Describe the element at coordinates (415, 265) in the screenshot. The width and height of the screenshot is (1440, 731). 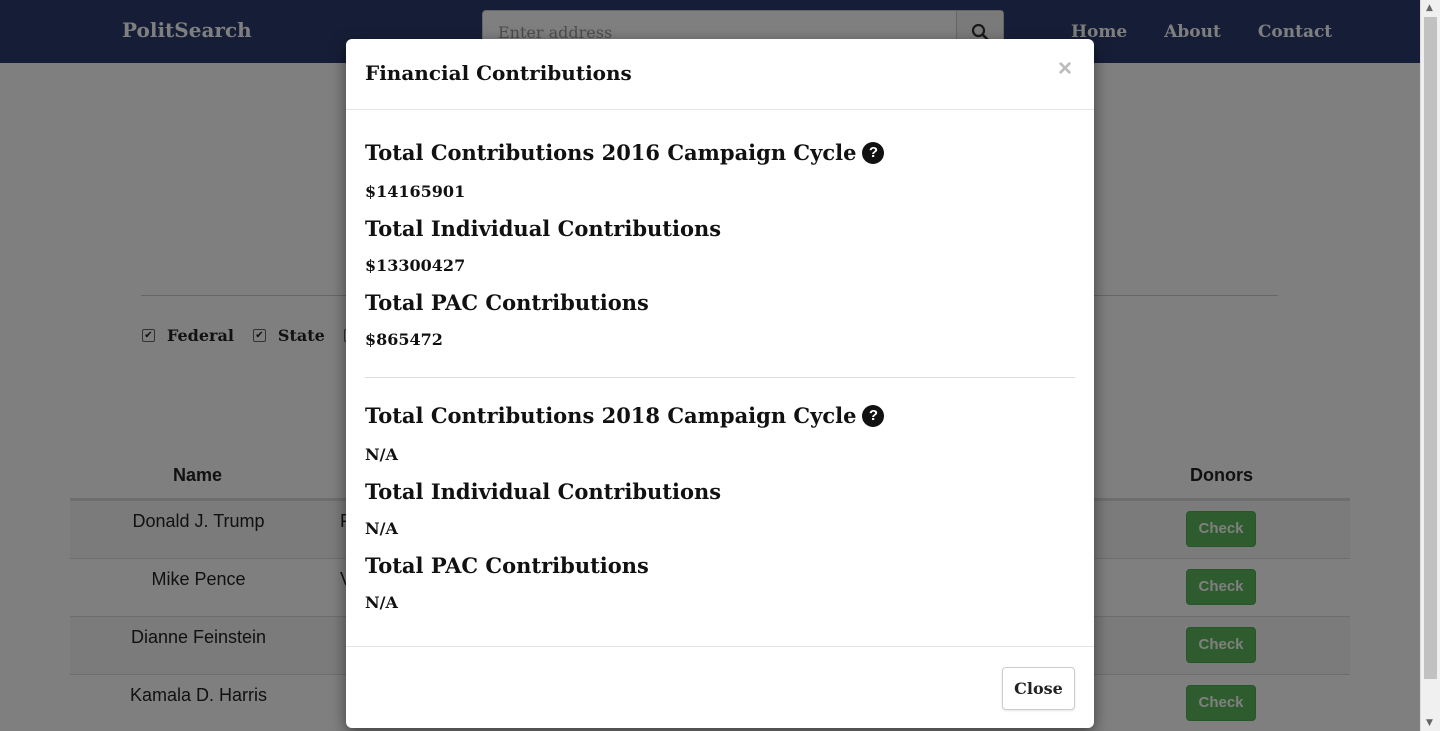
I see `cycle-2016-individual-value: $13300427` at that location.